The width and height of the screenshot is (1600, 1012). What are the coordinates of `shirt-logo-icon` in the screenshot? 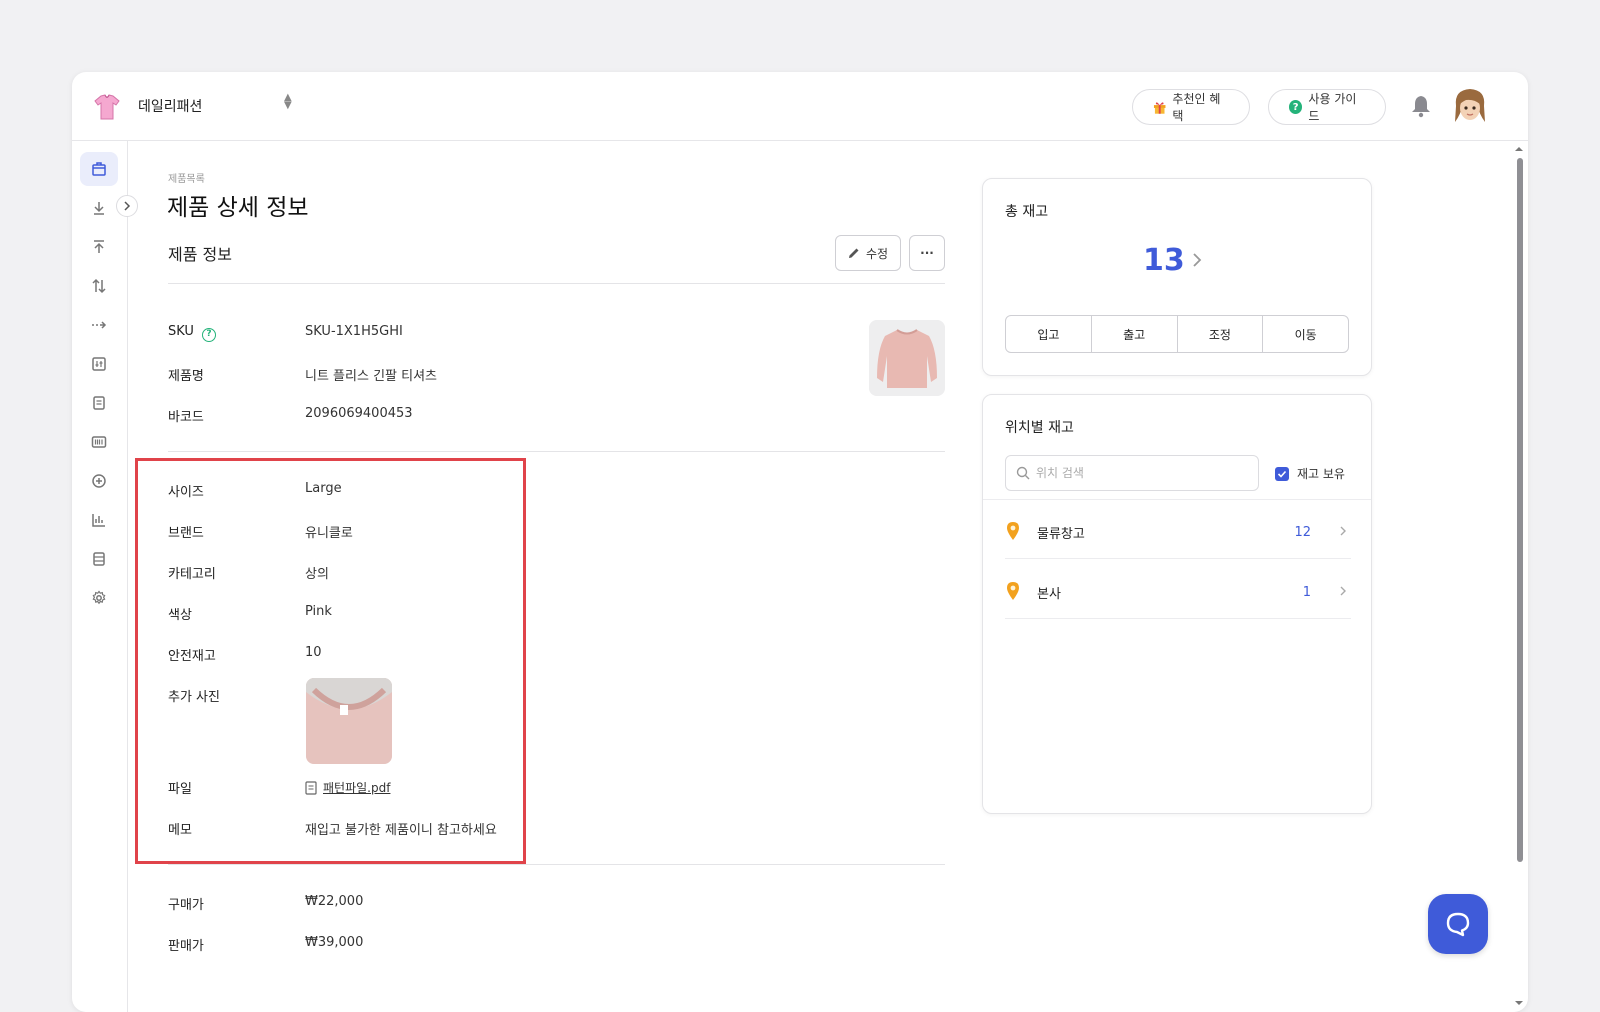 It's located at (107, 107).